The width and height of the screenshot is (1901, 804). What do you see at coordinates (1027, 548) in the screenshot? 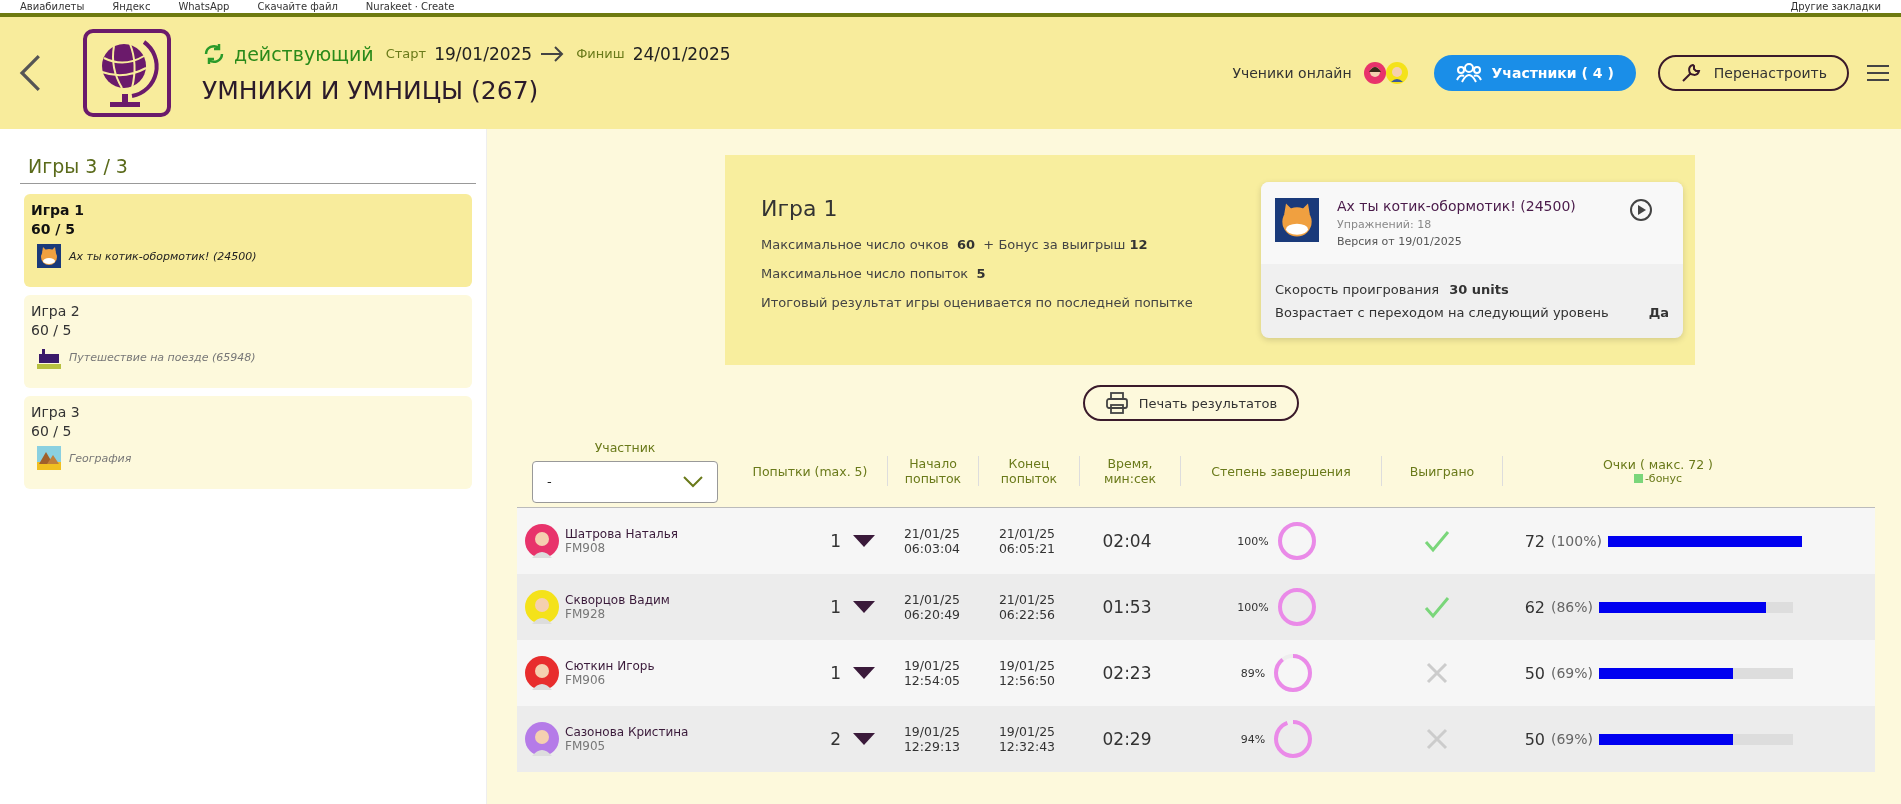
I see `end-time: 06:05:21` at bounding box center [1027, 548].